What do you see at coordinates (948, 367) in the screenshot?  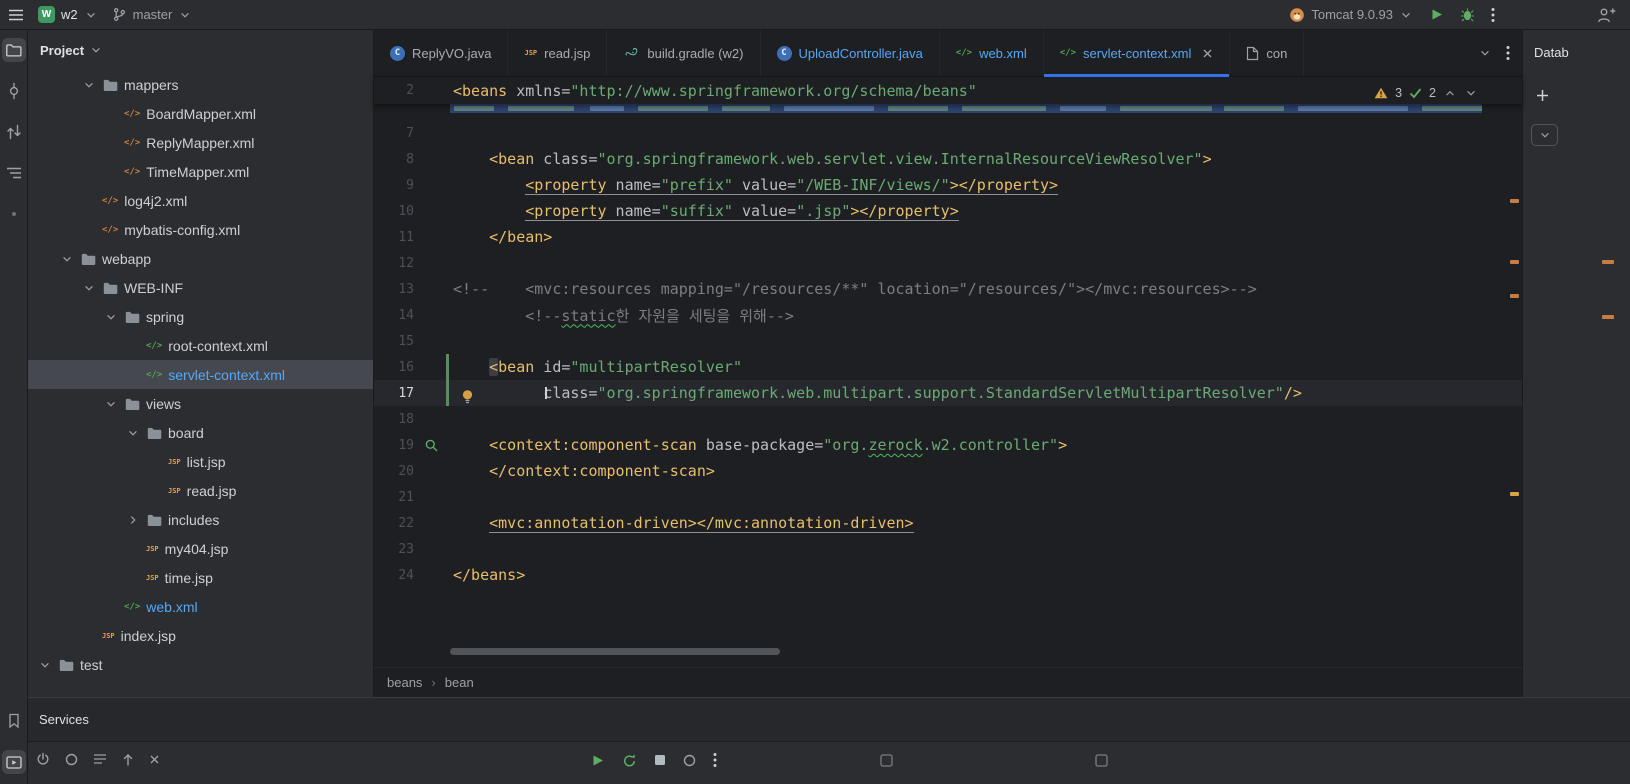 I see `code-line-16: 16 <bean id="multipartResolver"` at bounding box center [948, 367].